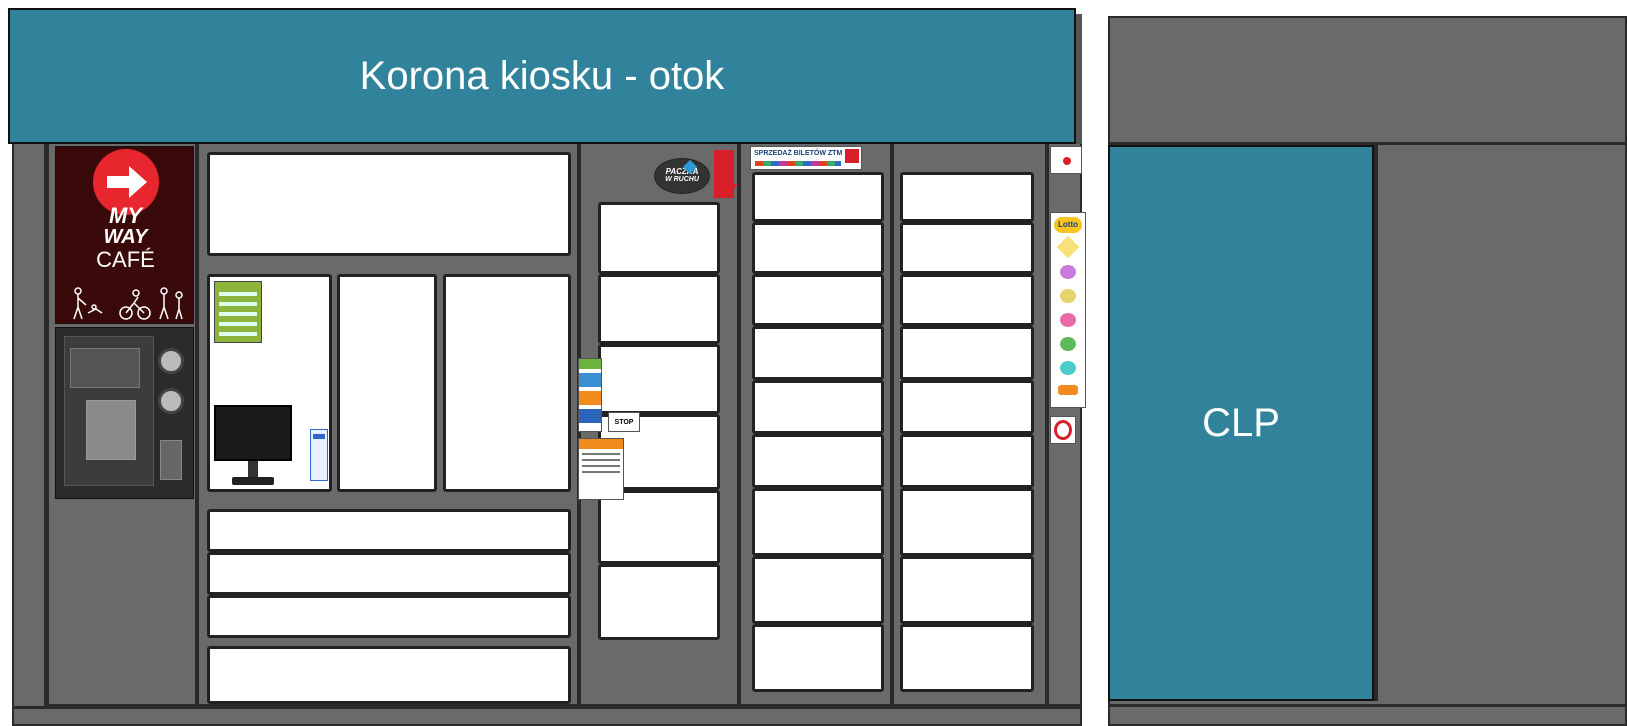 This screenshot has height=726, width=1627. Describe the element at coordinates (1068, 225) in the screenshot. I see `lotto-logo: Lotto` at that location.